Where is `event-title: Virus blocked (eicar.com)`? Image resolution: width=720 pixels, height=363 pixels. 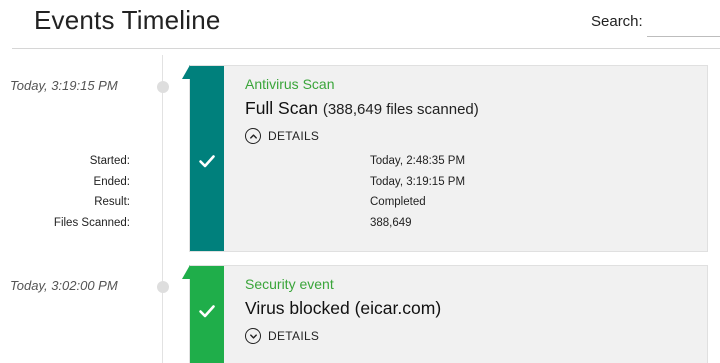 event-title: Virus blocked (eicar.com) is located at coordinates (343, 308).